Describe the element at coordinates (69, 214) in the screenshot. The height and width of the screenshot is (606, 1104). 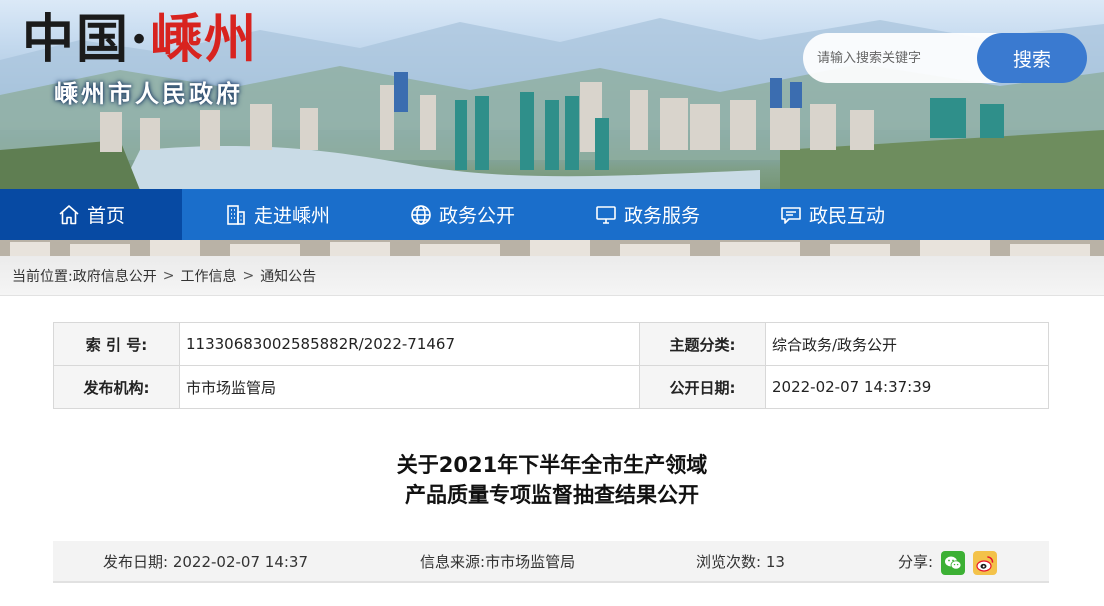
I see `home-icon` at that location.